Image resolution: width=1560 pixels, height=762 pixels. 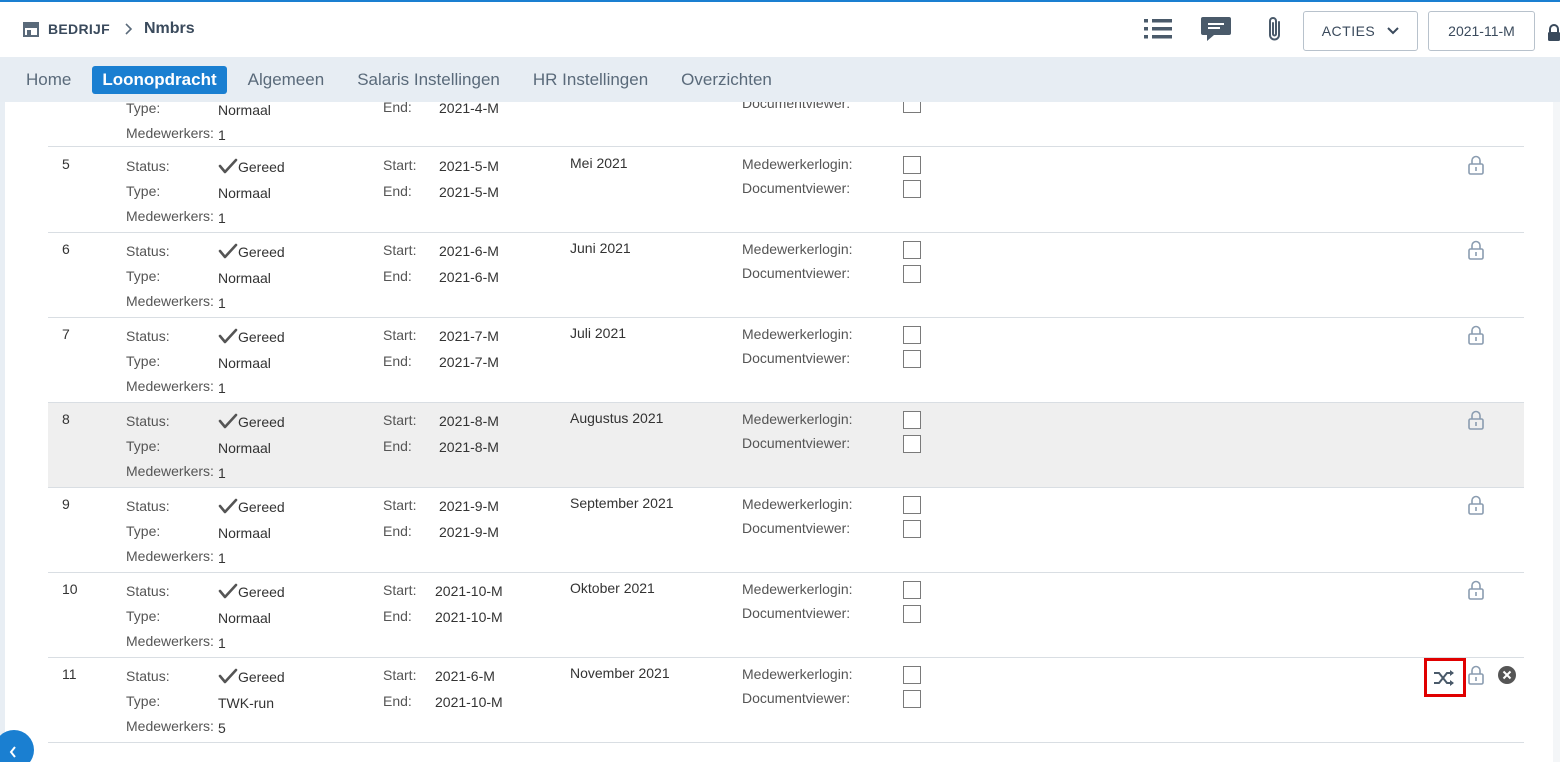 I want to click on highlighted-shuffle-button, so click(x=1445, y=677).